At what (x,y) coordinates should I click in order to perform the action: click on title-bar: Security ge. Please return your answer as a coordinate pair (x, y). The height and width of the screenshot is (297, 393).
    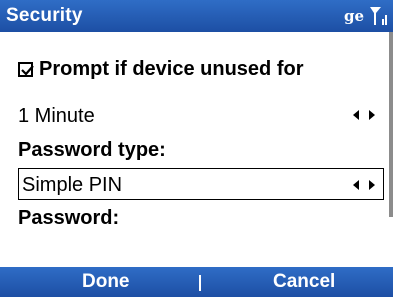
    Looking at the image, I should click on (196, 16).